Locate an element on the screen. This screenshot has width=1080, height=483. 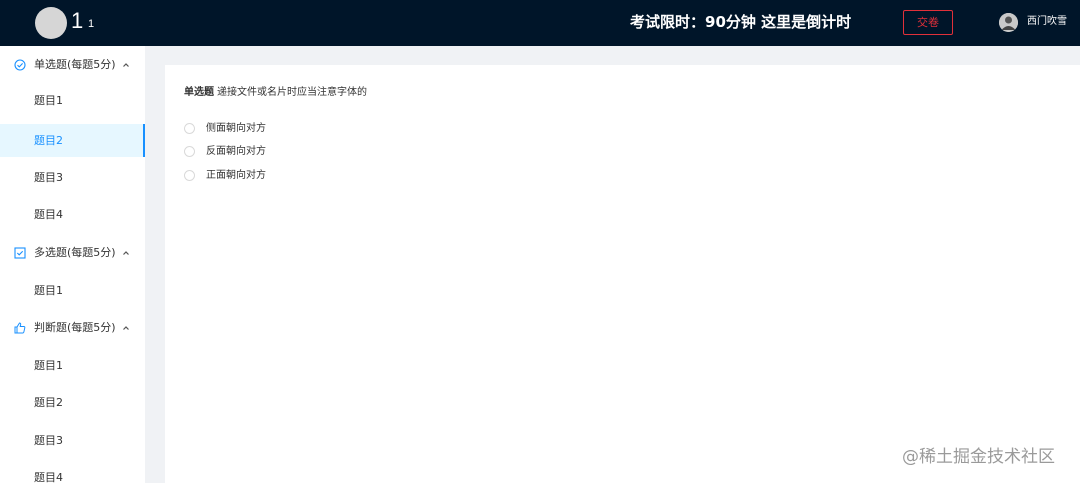
sidebar-item-single-q1: 题目1 is located at coordinates (72, 100).